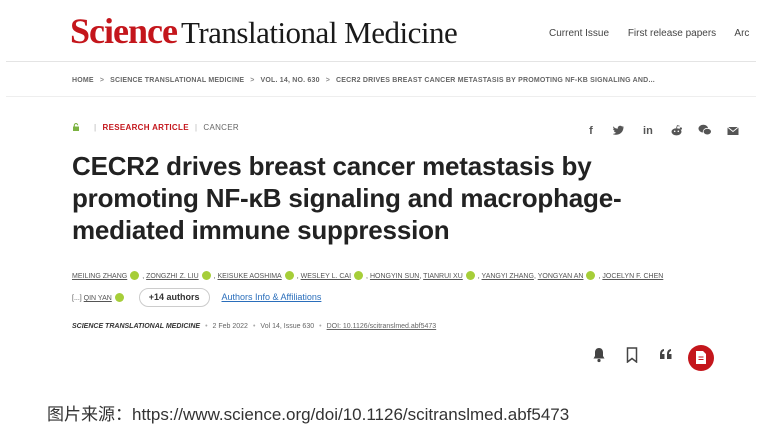 The width and height of the screenshot is (768, 441). Describe the element at coordinates (632, 358) in the screenshot. I see `bookmark-icon` at that location.